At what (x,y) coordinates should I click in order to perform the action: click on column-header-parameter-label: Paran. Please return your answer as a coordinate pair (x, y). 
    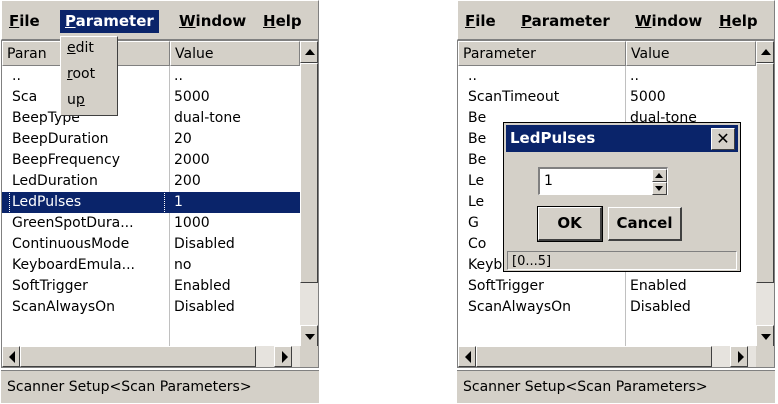
    Looking at the image, I should click on (27, 54).